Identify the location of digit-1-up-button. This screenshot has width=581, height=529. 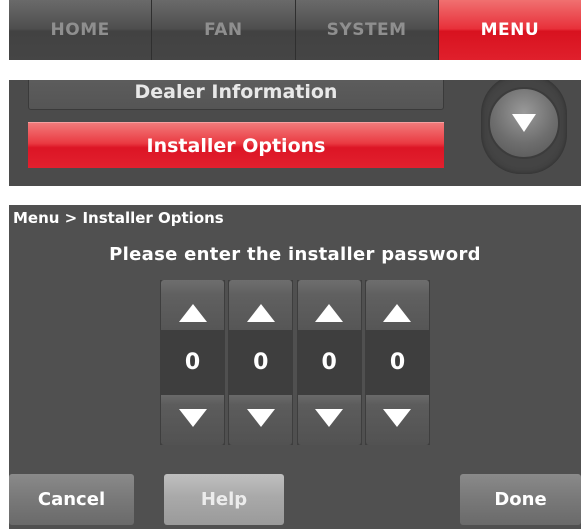
(192, 305).